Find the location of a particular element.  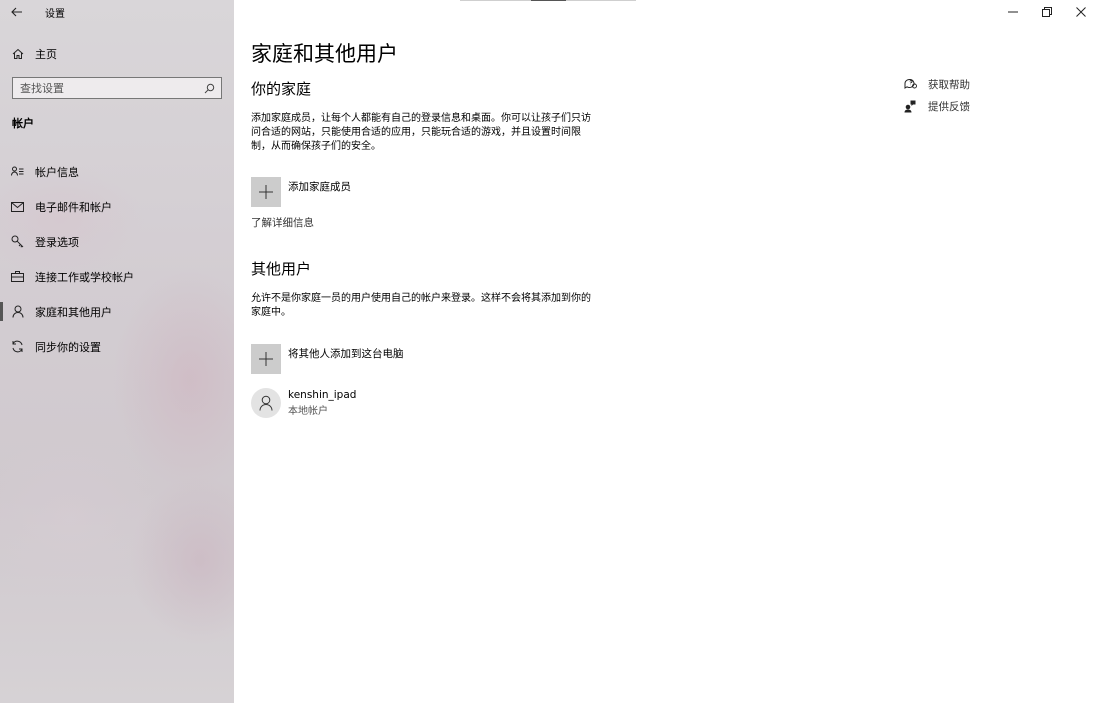

user-name: kenshin_ipad is located at coordinates (322, 395).